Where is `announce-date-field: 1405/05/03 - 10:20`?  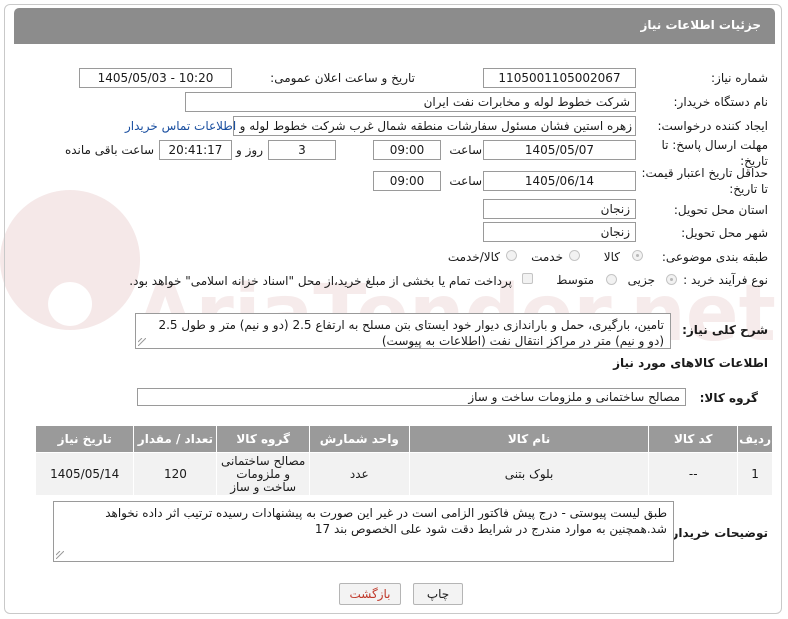 announce-date-field: 1405/05/03 - 10:20 is located at coordinates (155, 78).